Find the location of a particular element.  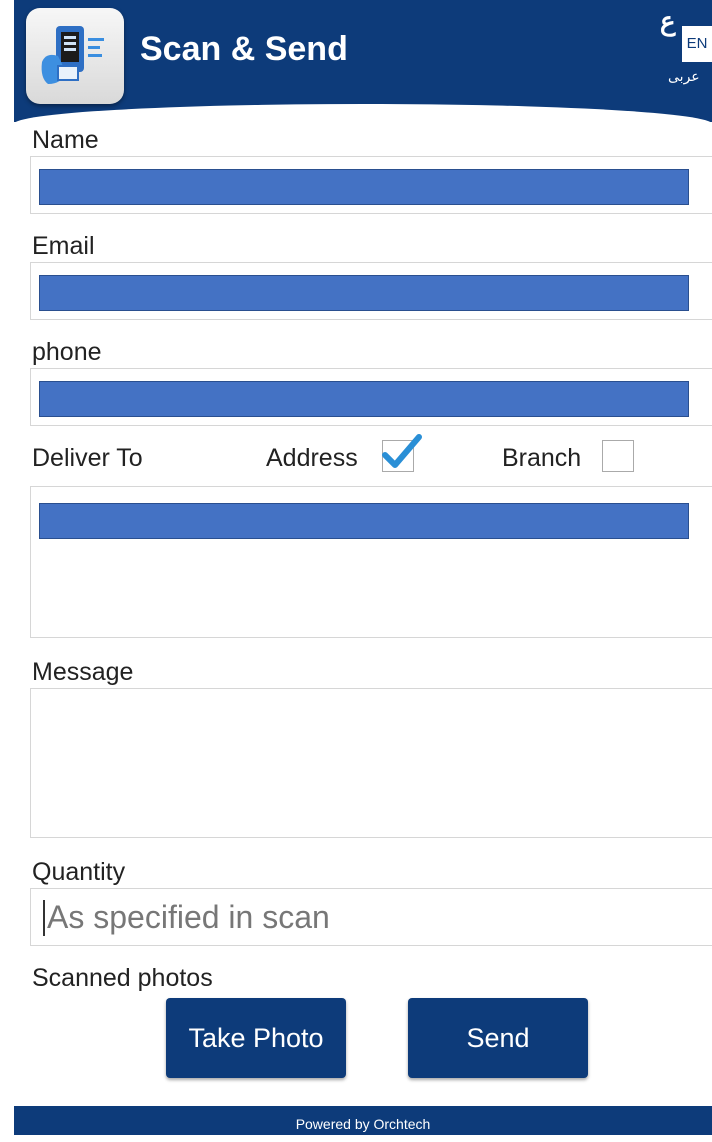

language-toggle-button: ع EN عربى is located at coordinates (686, 51).